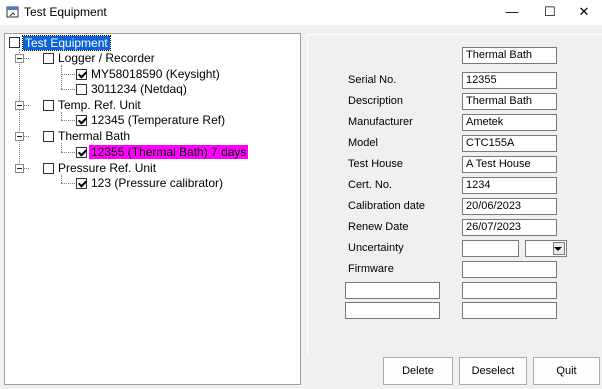  I want to click on quit-button: Quit, so click(566, 371).